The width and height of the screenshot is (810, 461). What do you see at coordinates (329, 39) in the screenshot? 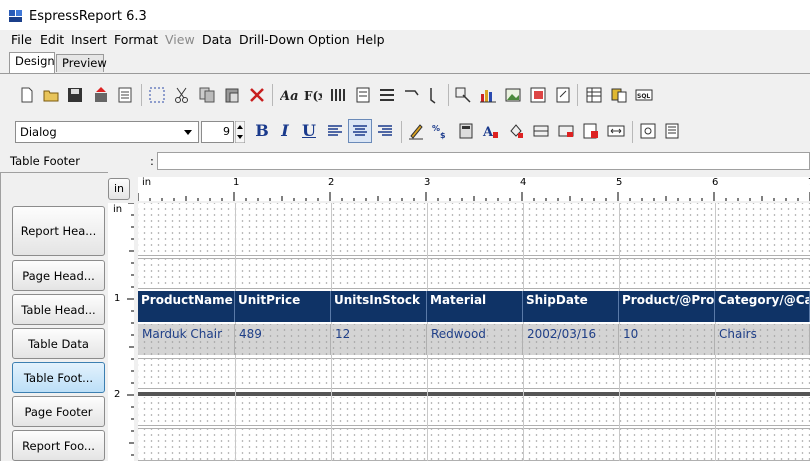
I see `menu-option: Option` at bounding box center [329, 39].